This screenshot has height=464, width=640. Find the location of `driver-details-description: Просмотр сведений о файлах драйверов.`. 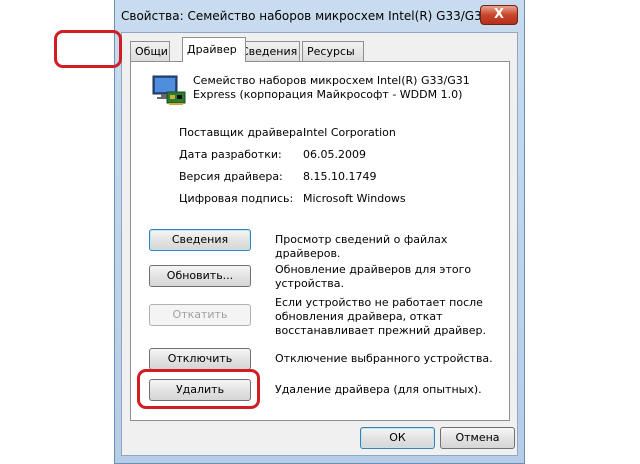

driver-details-description: Просмотр сведений о файлах драйверов. is located at coordinates (361, 246).